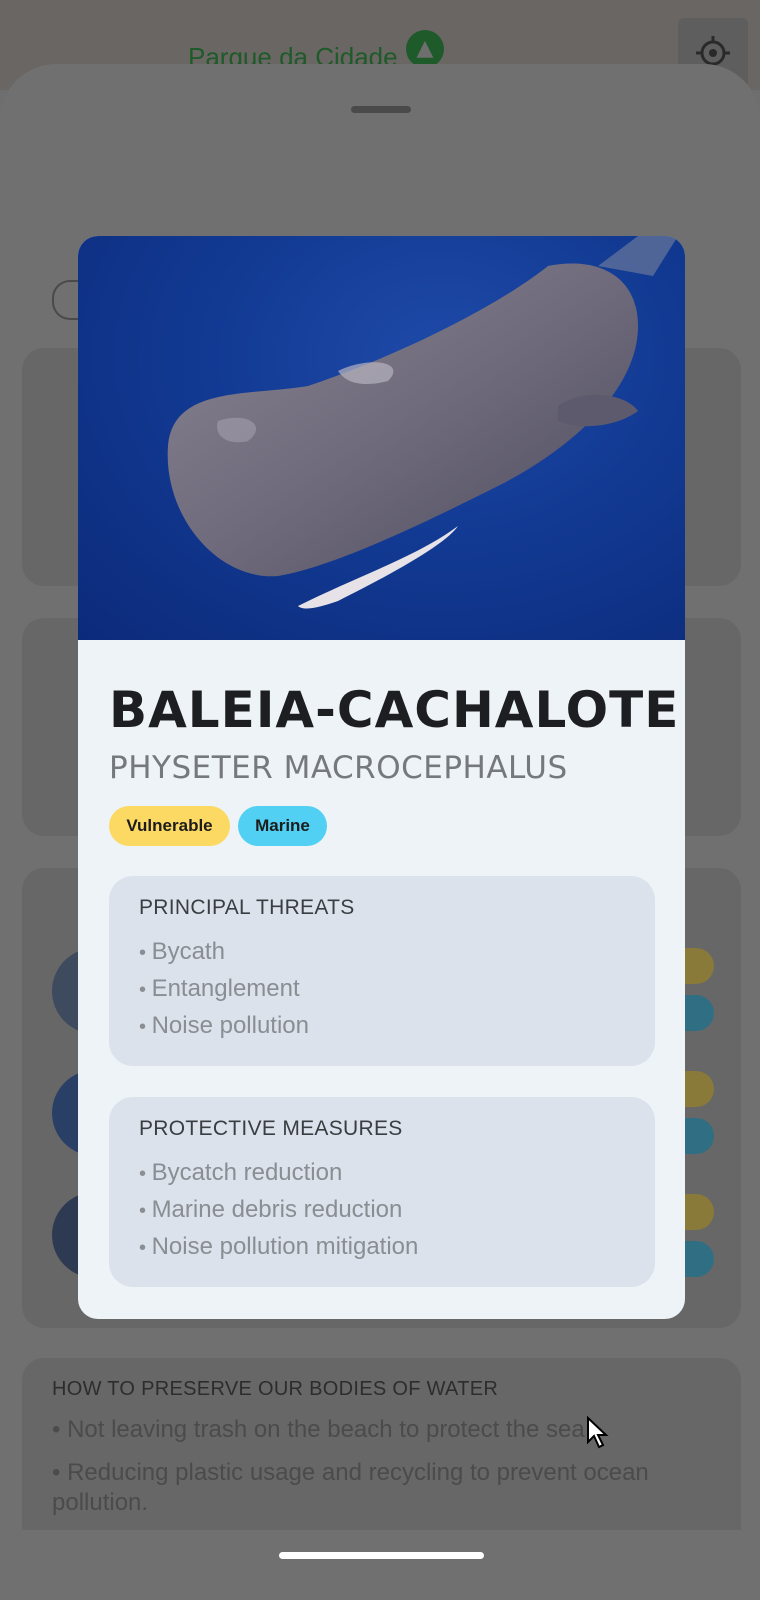 The width and height of the screenshot is (760, 1600). I want to click on mouse-cursor-icon, so click(598, 1432).